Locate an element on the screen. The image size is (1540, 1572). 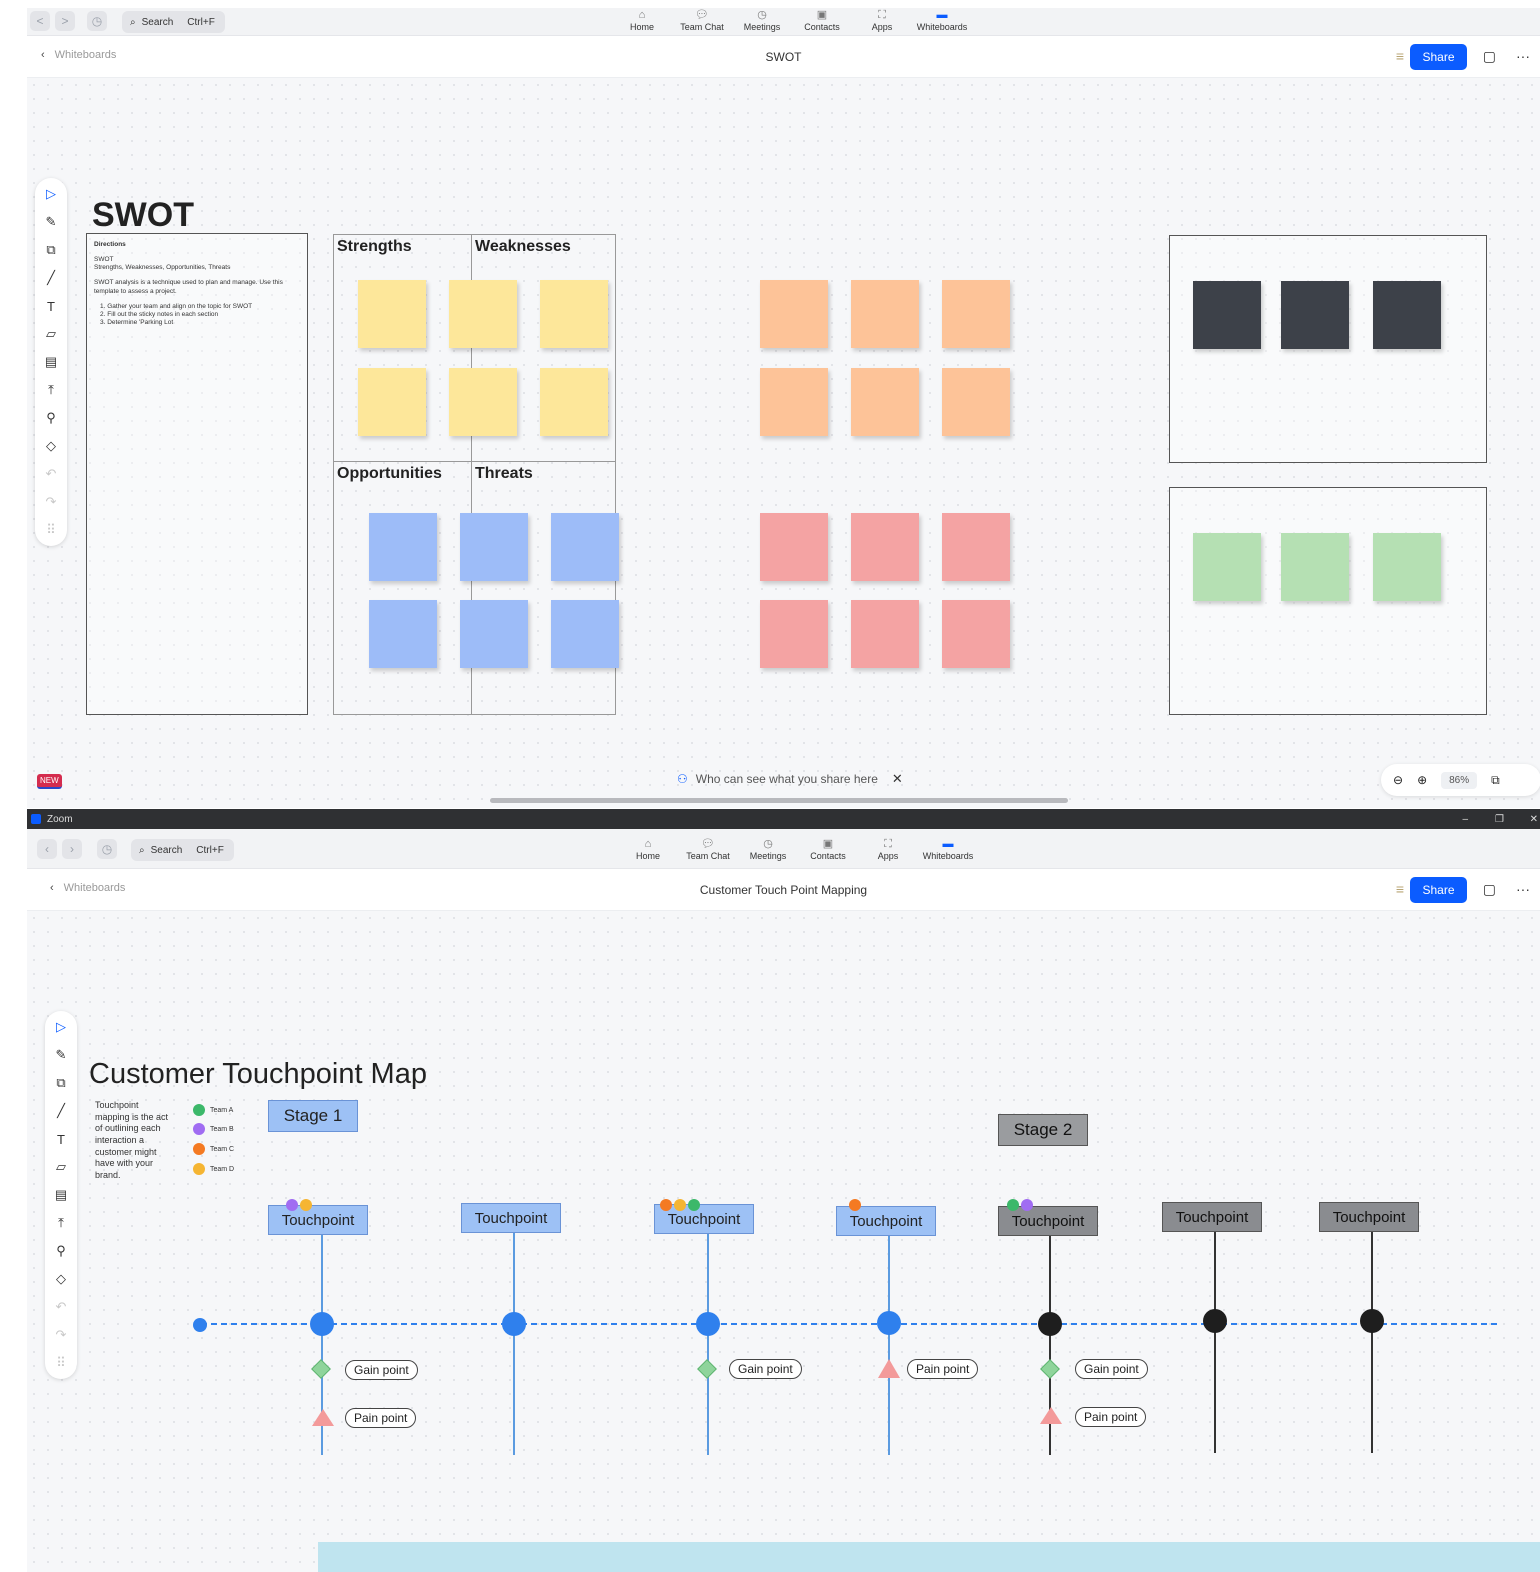
nav-meetings: ◷ Meetings is located at coordinates (768, 851).